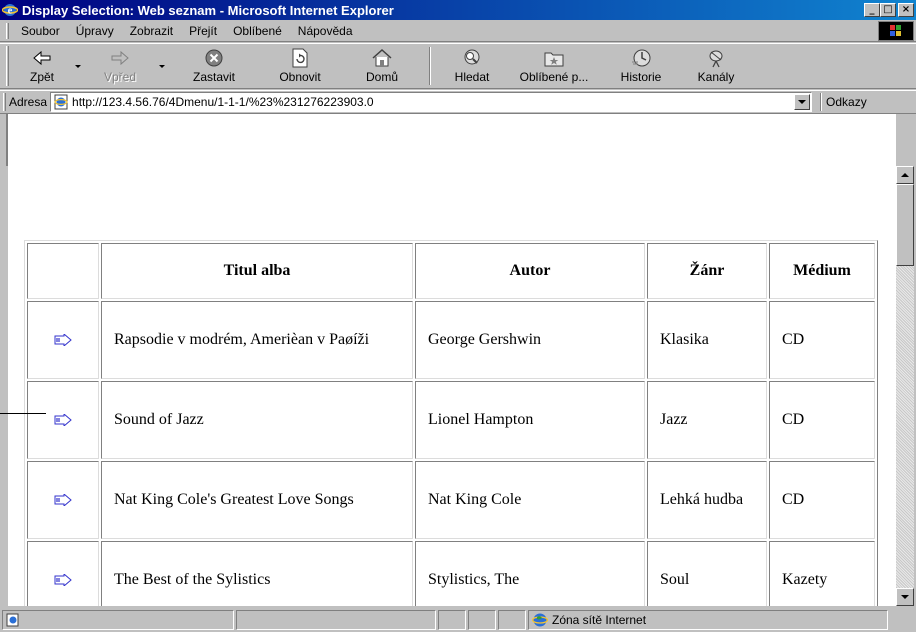 The image size is (916, 632). What do you see at coordinates (120, 58) in the screenshot?
I see `forward-arrow-icon` at bounding box center [120, 58].